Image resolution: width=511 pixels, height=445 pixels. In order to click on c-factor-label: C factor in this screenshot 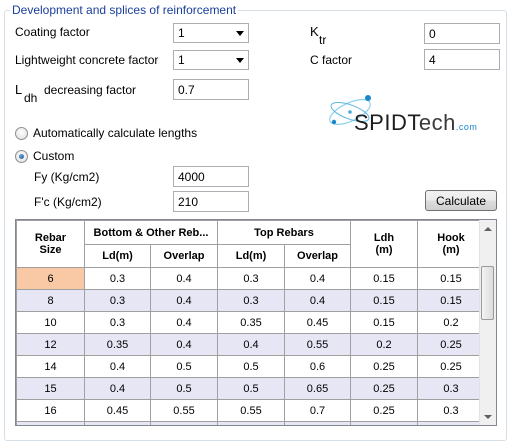, I will do `click(331, 60)`.